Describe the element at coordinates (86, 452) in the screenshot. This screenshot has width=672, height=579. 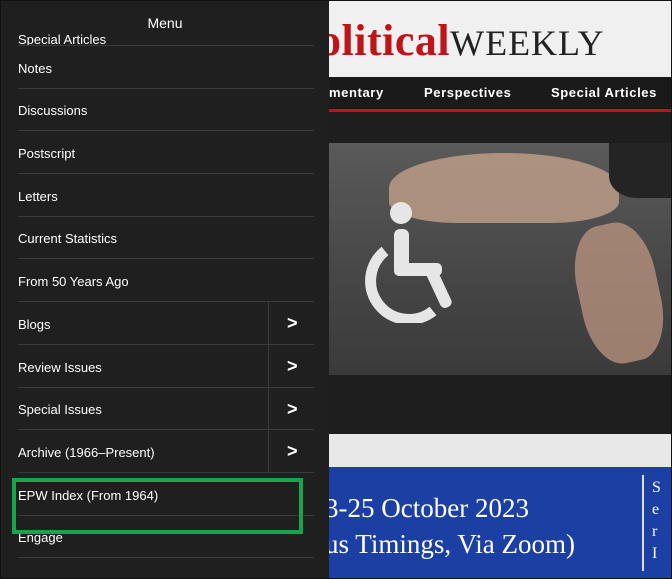
I see `menu-item-label: Archive (1966–Present)` at that location.